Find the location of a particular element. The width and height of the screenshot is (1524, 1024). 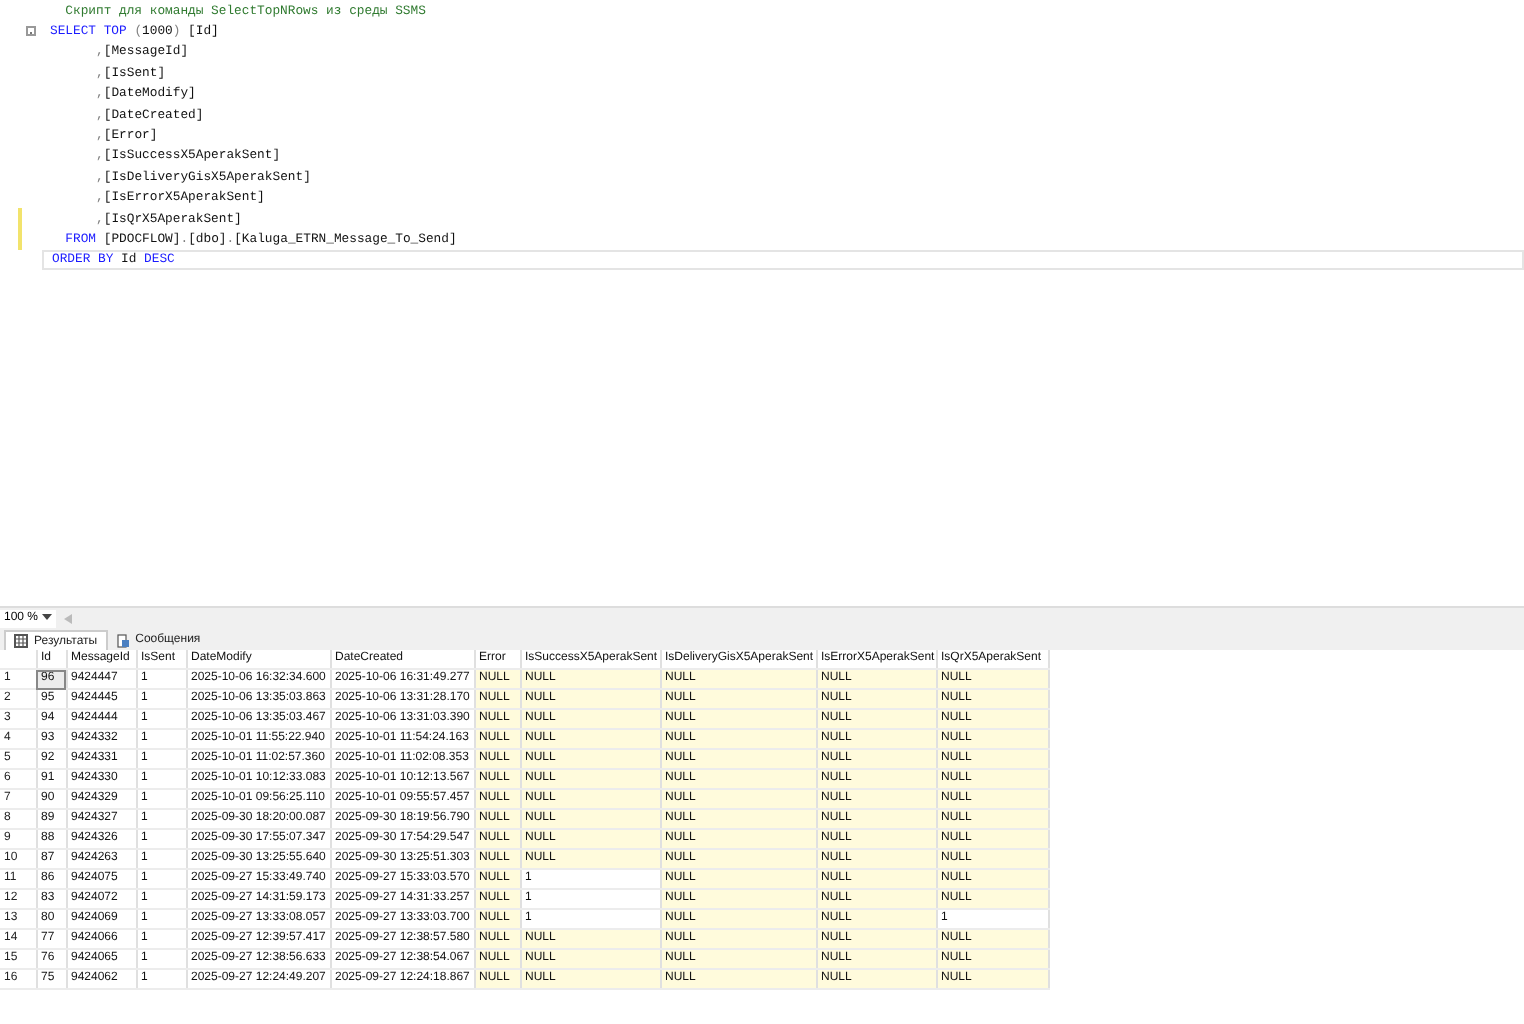

caret-icon is located at coordinates (47, 618).